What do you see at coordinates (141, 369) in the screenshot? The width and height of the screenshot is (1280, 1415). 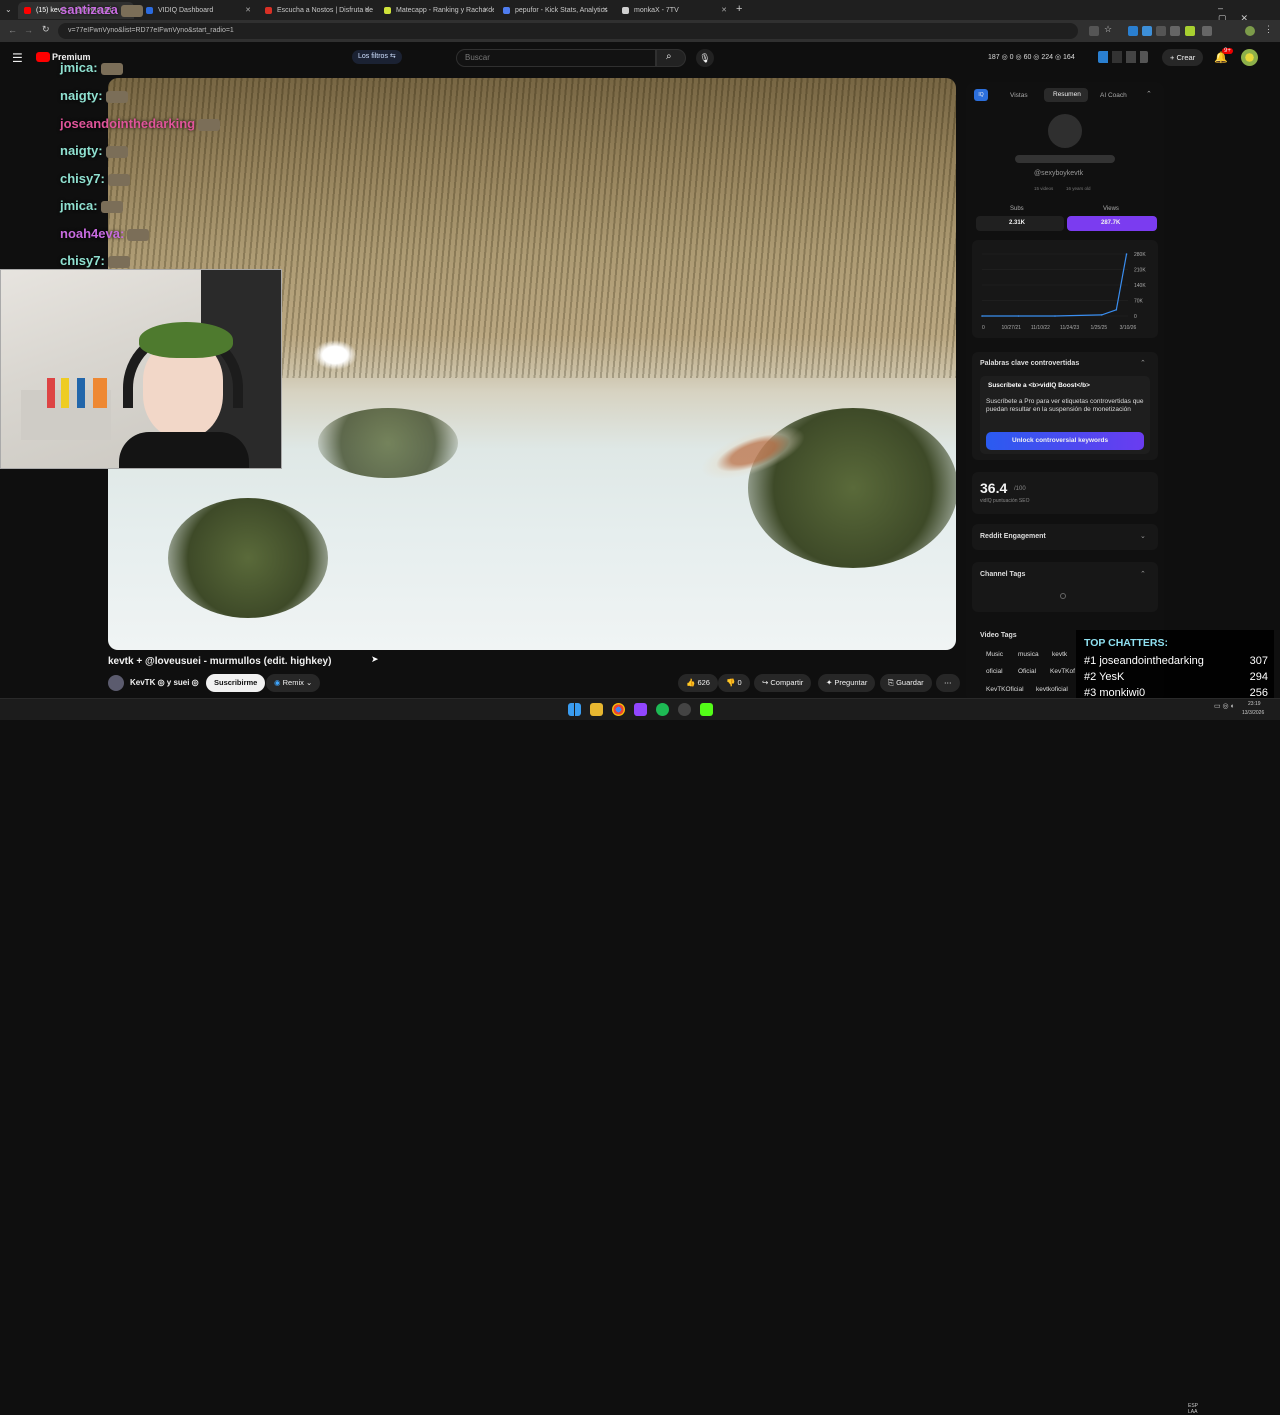 I see `webcam-overlay` at bounding box center [141, 369].